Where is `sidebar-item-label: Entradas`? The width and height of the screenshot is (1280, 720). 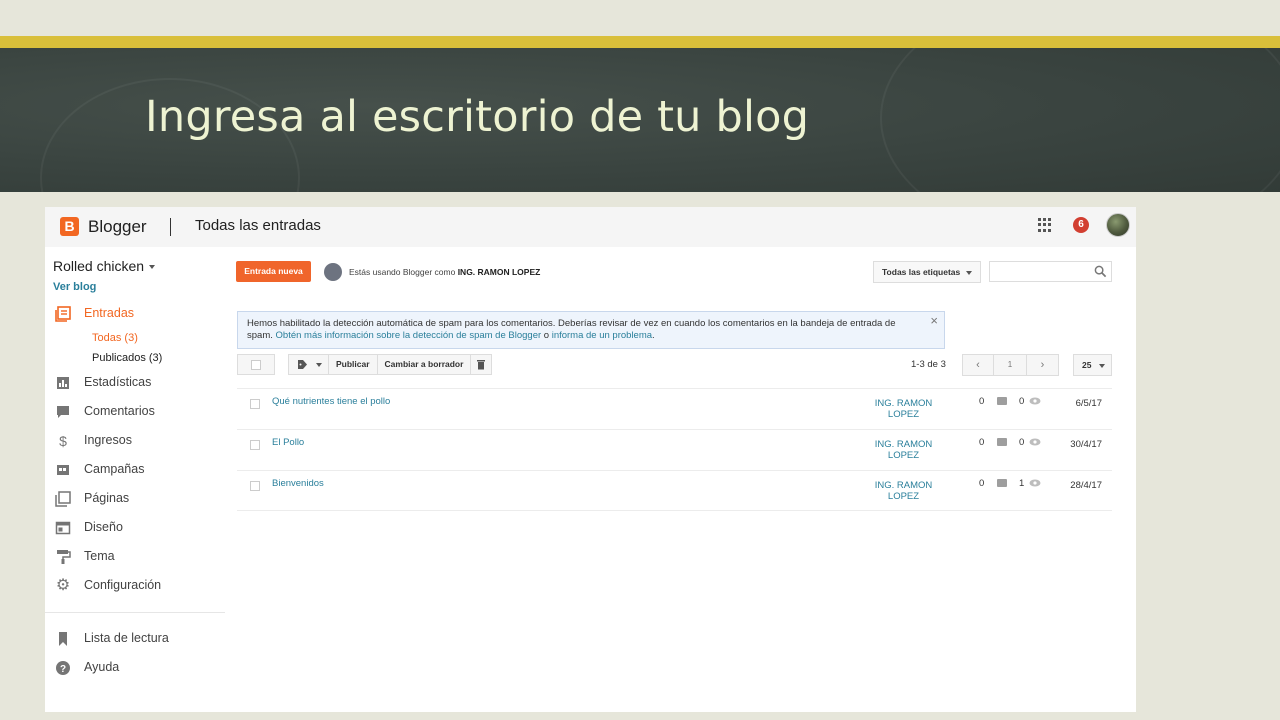
sidebar-item-label: Entradas is located at coordinates (109, 313).